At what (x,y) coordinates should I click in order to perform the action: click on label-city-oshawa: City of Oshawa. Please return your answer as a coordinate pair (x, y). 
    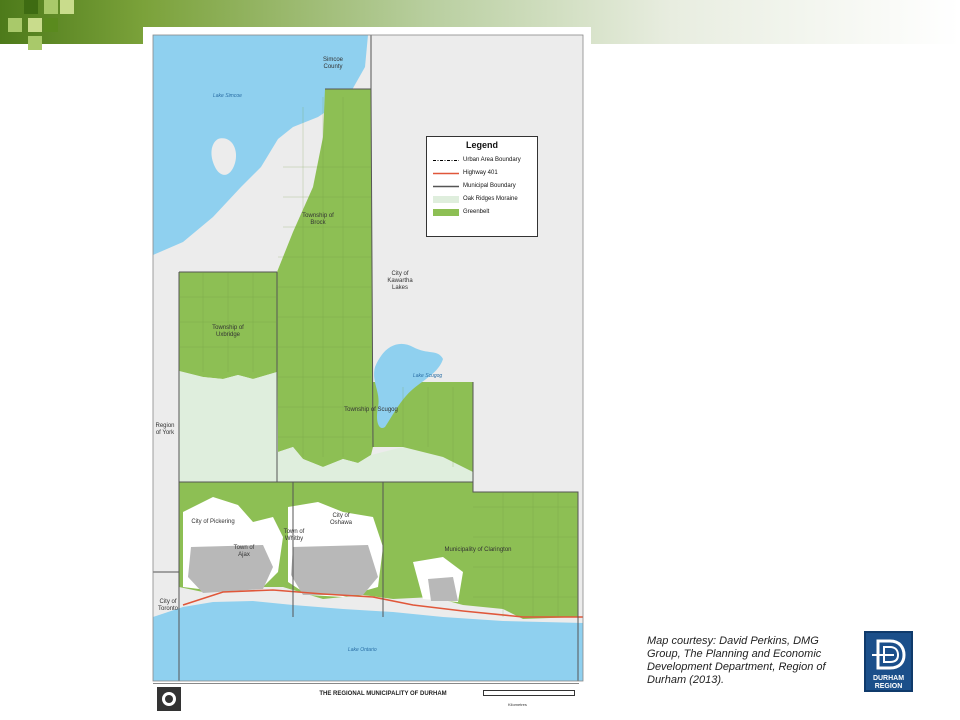
    Looking at the image, I should click on (340, 519).